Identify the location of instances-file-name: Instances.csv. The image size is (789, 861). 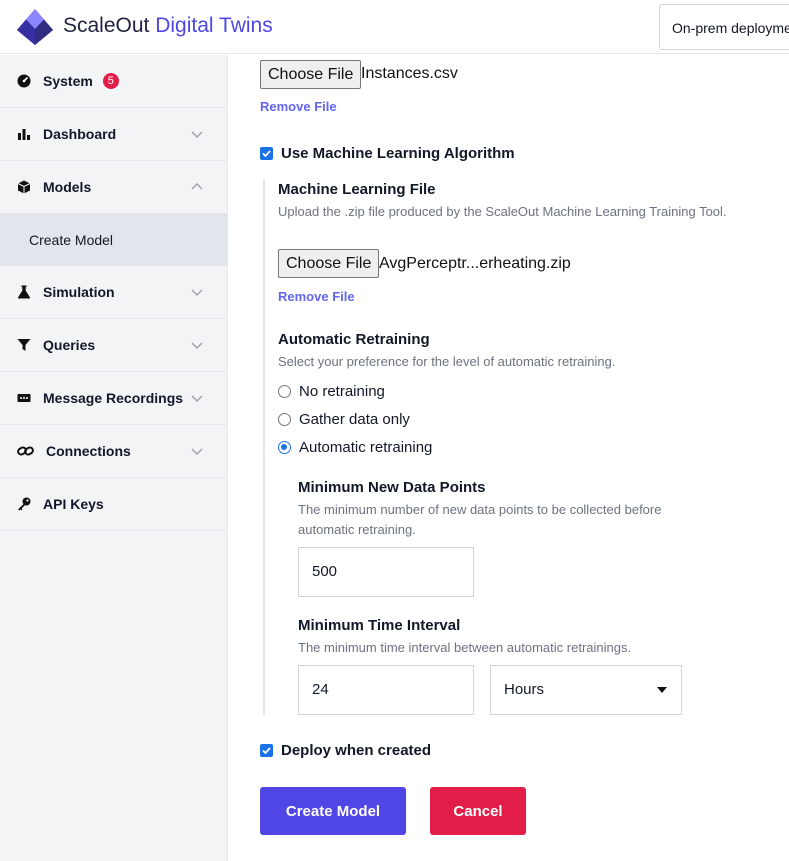
(409, 73).